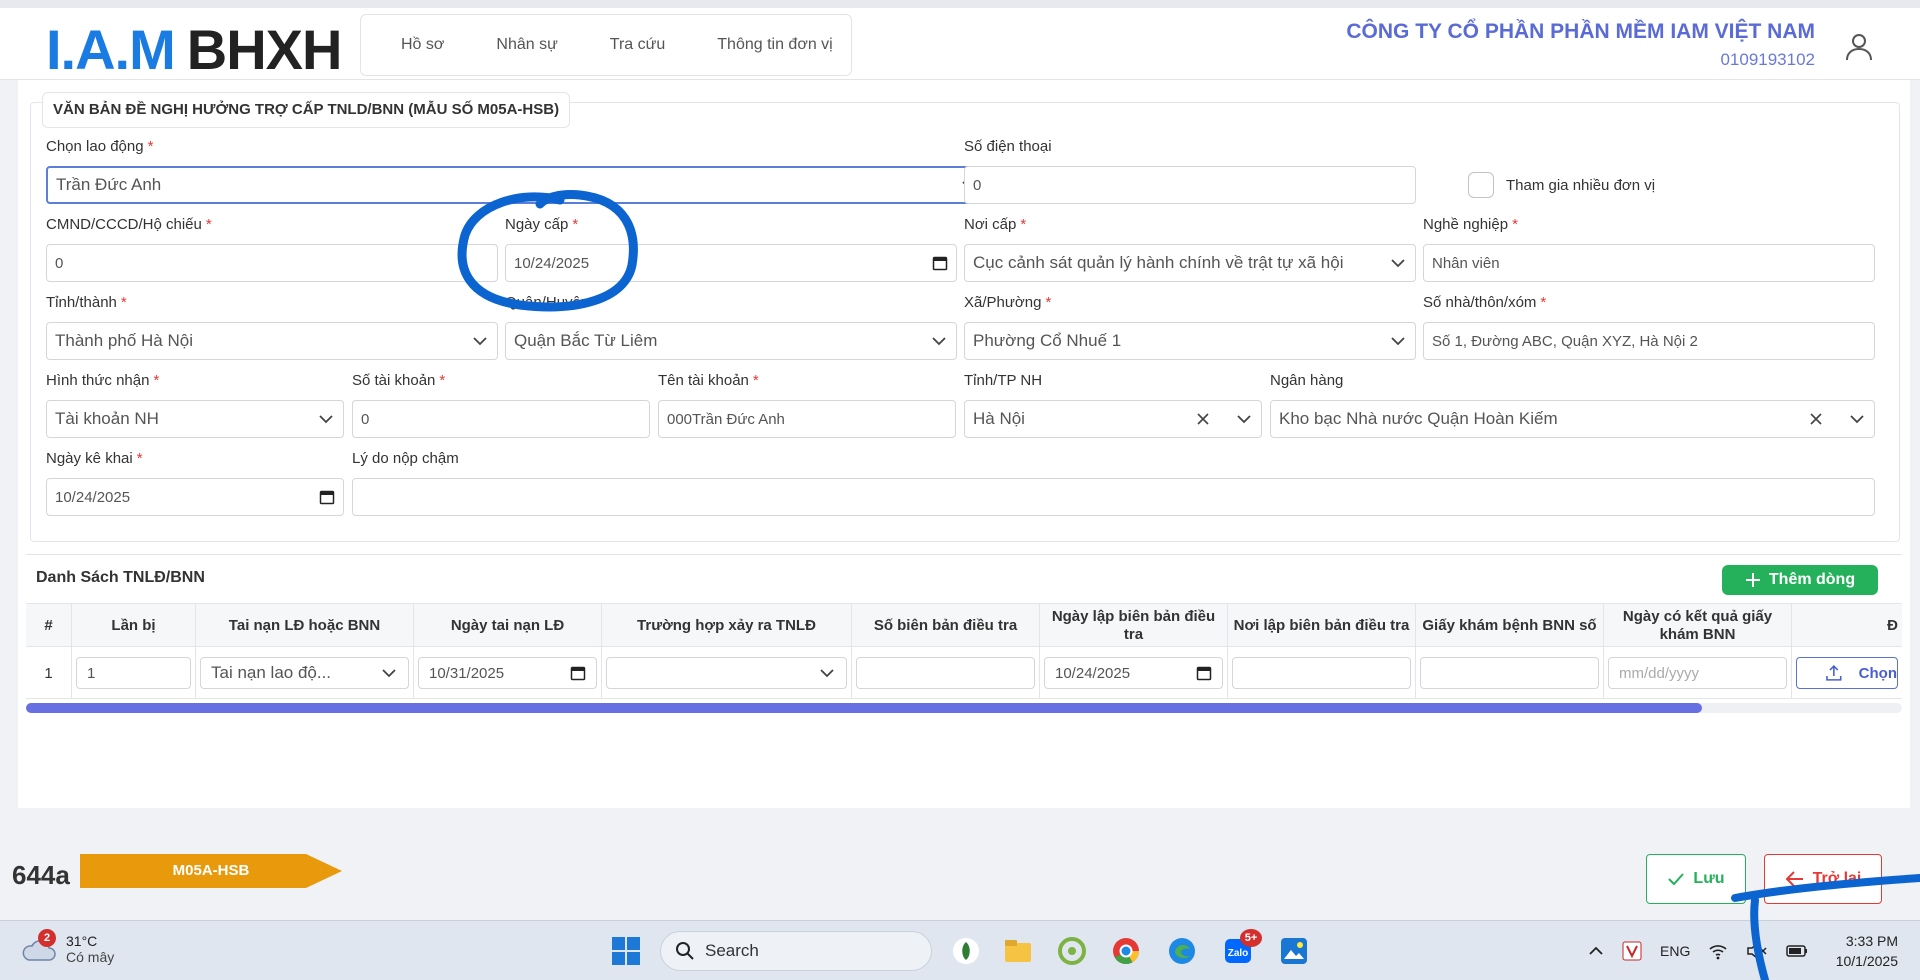 Image resolution: width=1920 pixels, height=980 pixels. Describe the element at coordinates (731, 341) in the screenshot. I see `select-quan-huyen: Quận Bắc Từ Liêm` at that location.